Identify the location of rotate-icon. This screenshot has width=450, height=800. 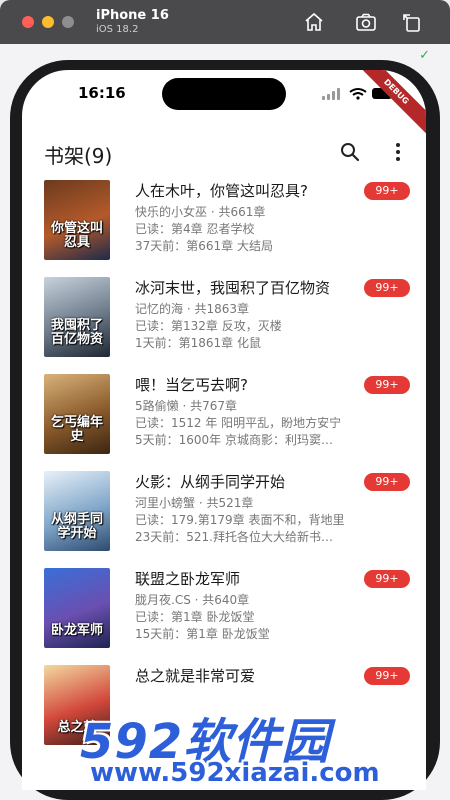
(412, 22).